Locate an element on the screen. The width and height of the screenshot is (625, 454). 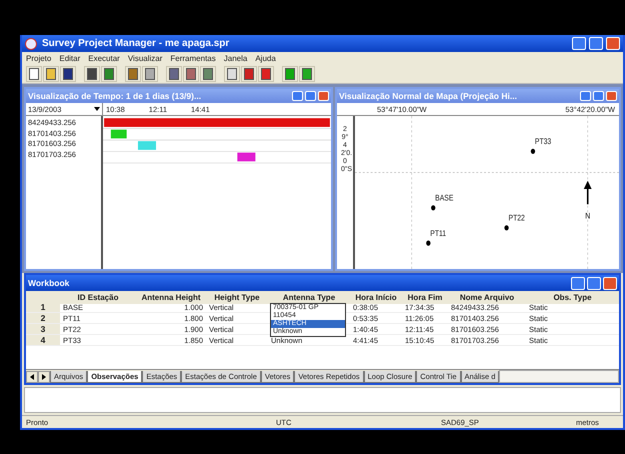
menu-item: Ajuda is located at coordinates (265, 58).